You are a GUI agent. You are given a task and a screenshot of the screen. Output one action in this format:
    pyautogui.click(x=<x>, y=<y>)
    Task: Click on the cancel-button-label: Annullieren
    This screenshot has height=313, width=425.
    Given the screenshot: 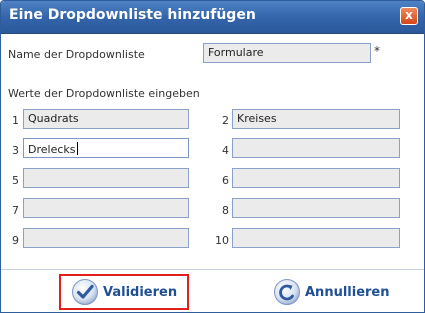 What is the action you would take?
    pyautogui.click(x=347, y=292)
    